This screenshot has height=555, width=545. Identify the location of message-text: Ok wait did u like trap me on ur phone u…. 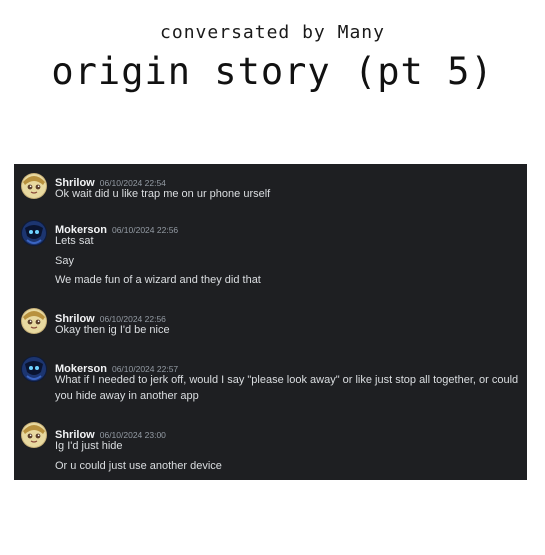
(163, 194).